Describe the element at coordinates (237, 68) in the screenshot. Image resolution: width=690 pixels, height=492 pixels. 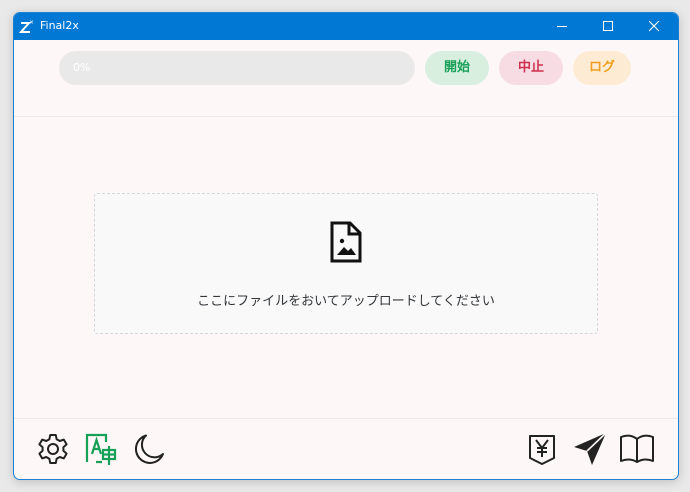
I see `progress-bar: 0%` at that location.